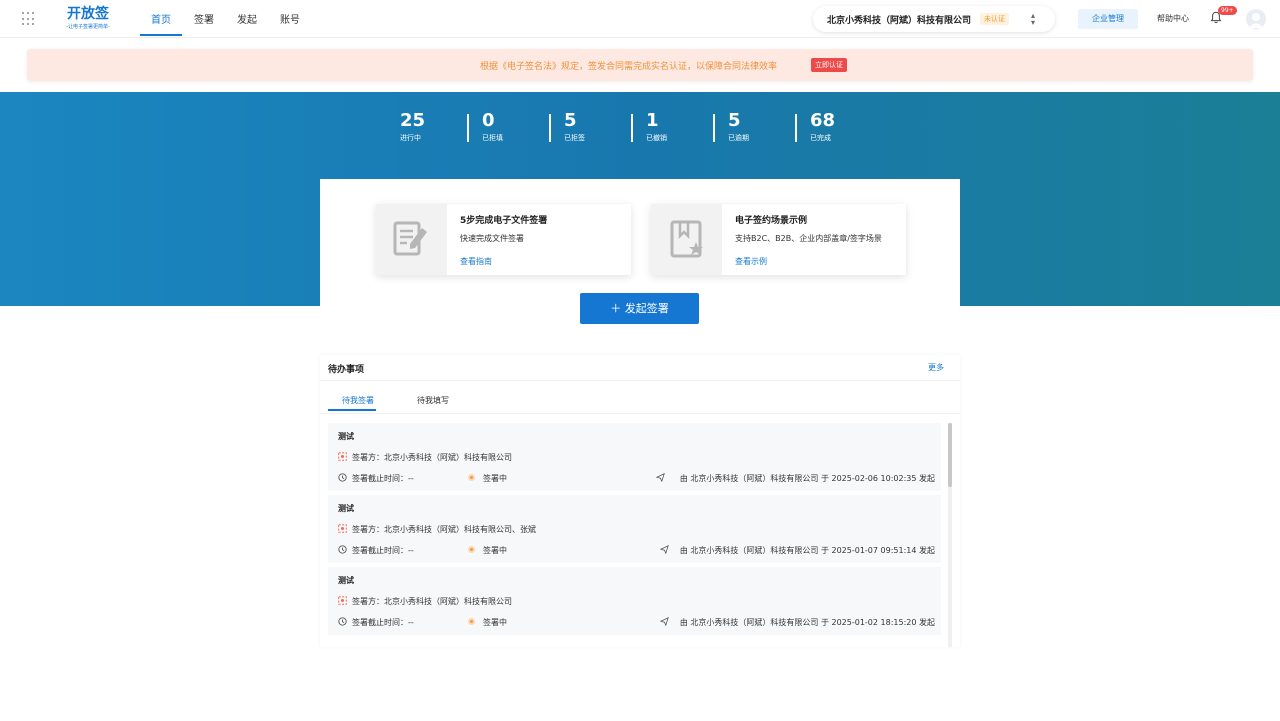 This screenshot has height=721, width=1280. What do you see at coordinates (476, 261) in the screenshot?
I see `view-guide-link: 查看指南` at bounding box center [476, 261].